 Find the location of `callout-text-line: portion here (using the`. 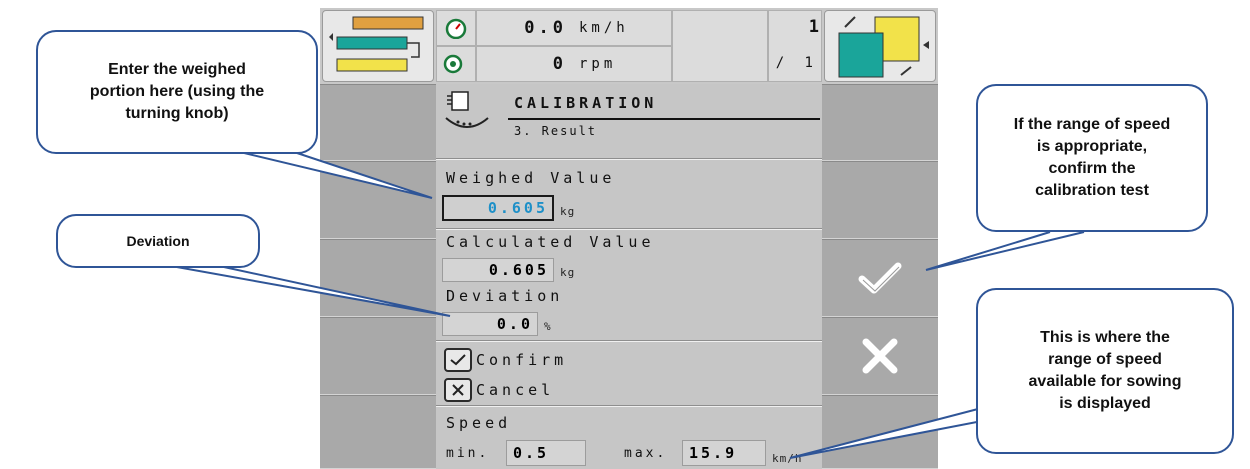

callout-text-line: portion here (using the is located at coordinates (177, 91).